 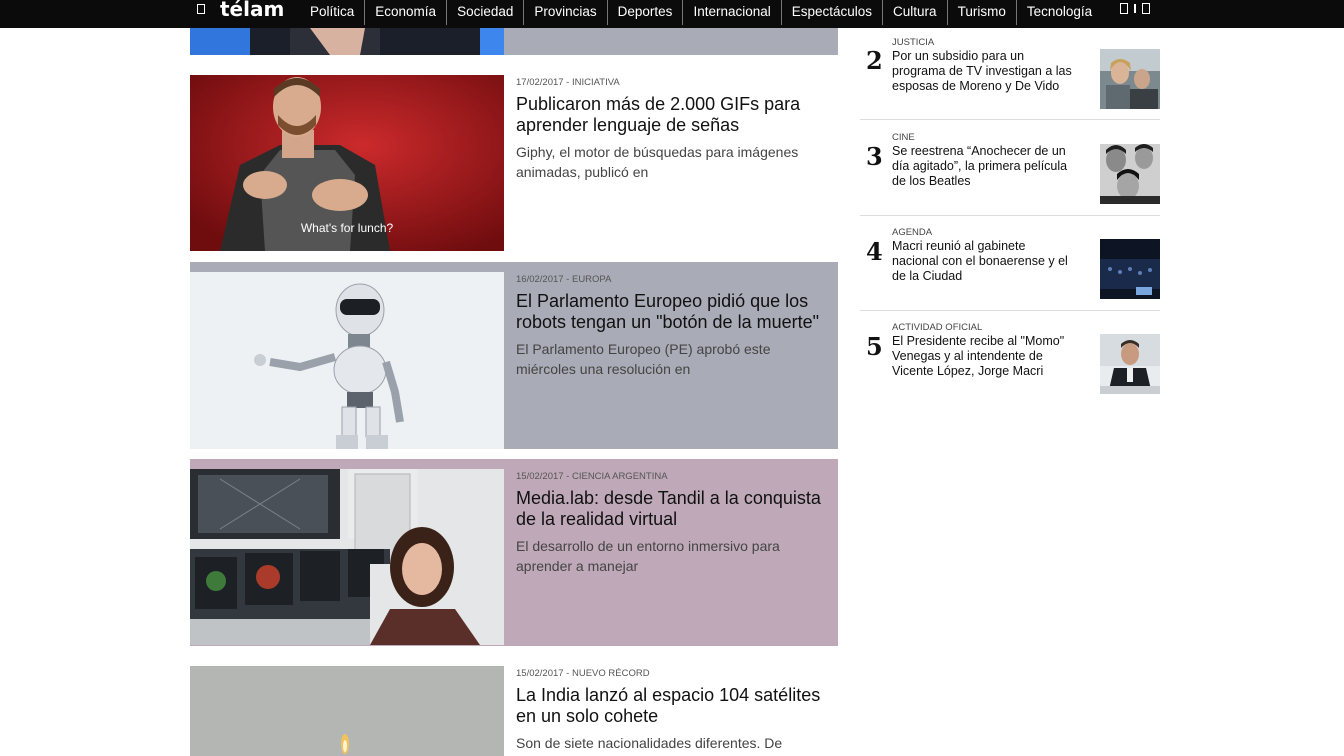 I want to click on nav-item-cultura: Cultura, so click(x=914, y=12).